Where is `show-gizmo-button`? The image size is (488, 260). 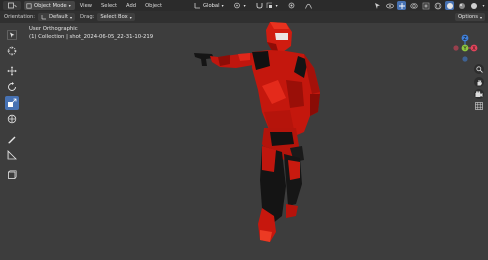
show-gizmo-button is located at coordinates (401, 5).